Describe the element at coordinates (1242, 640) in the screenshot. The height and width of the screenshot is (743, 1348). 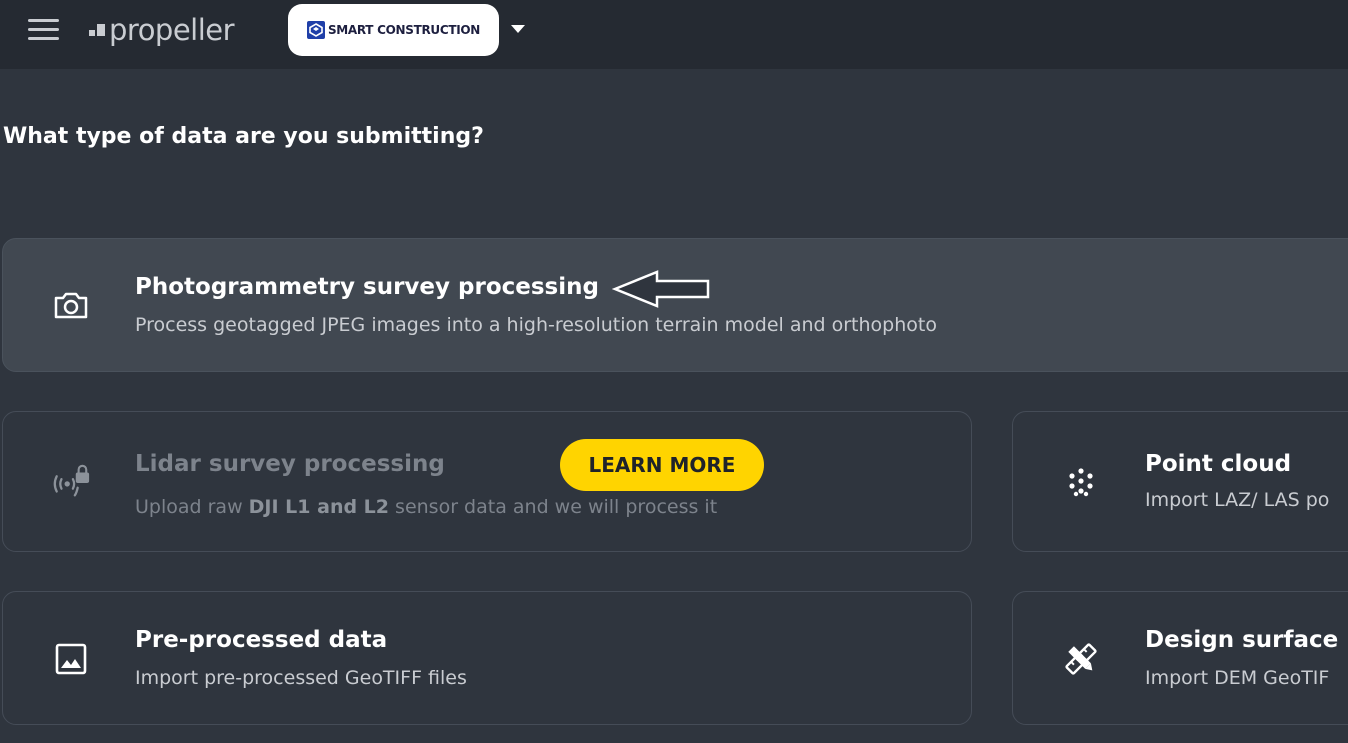
I see `option-title: Design surface` at that location.